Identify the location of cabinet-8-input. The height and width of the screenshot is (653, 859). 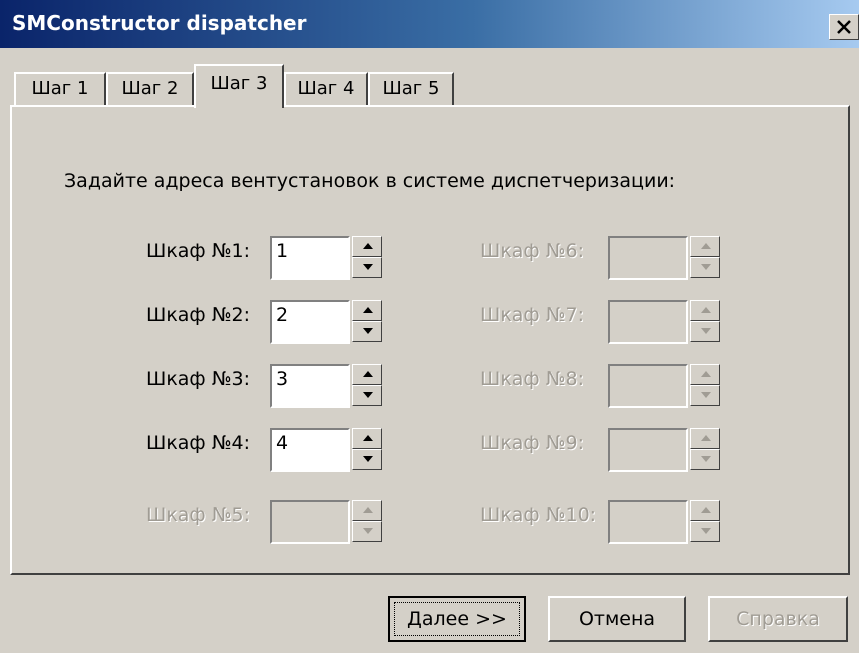
(648, 386).